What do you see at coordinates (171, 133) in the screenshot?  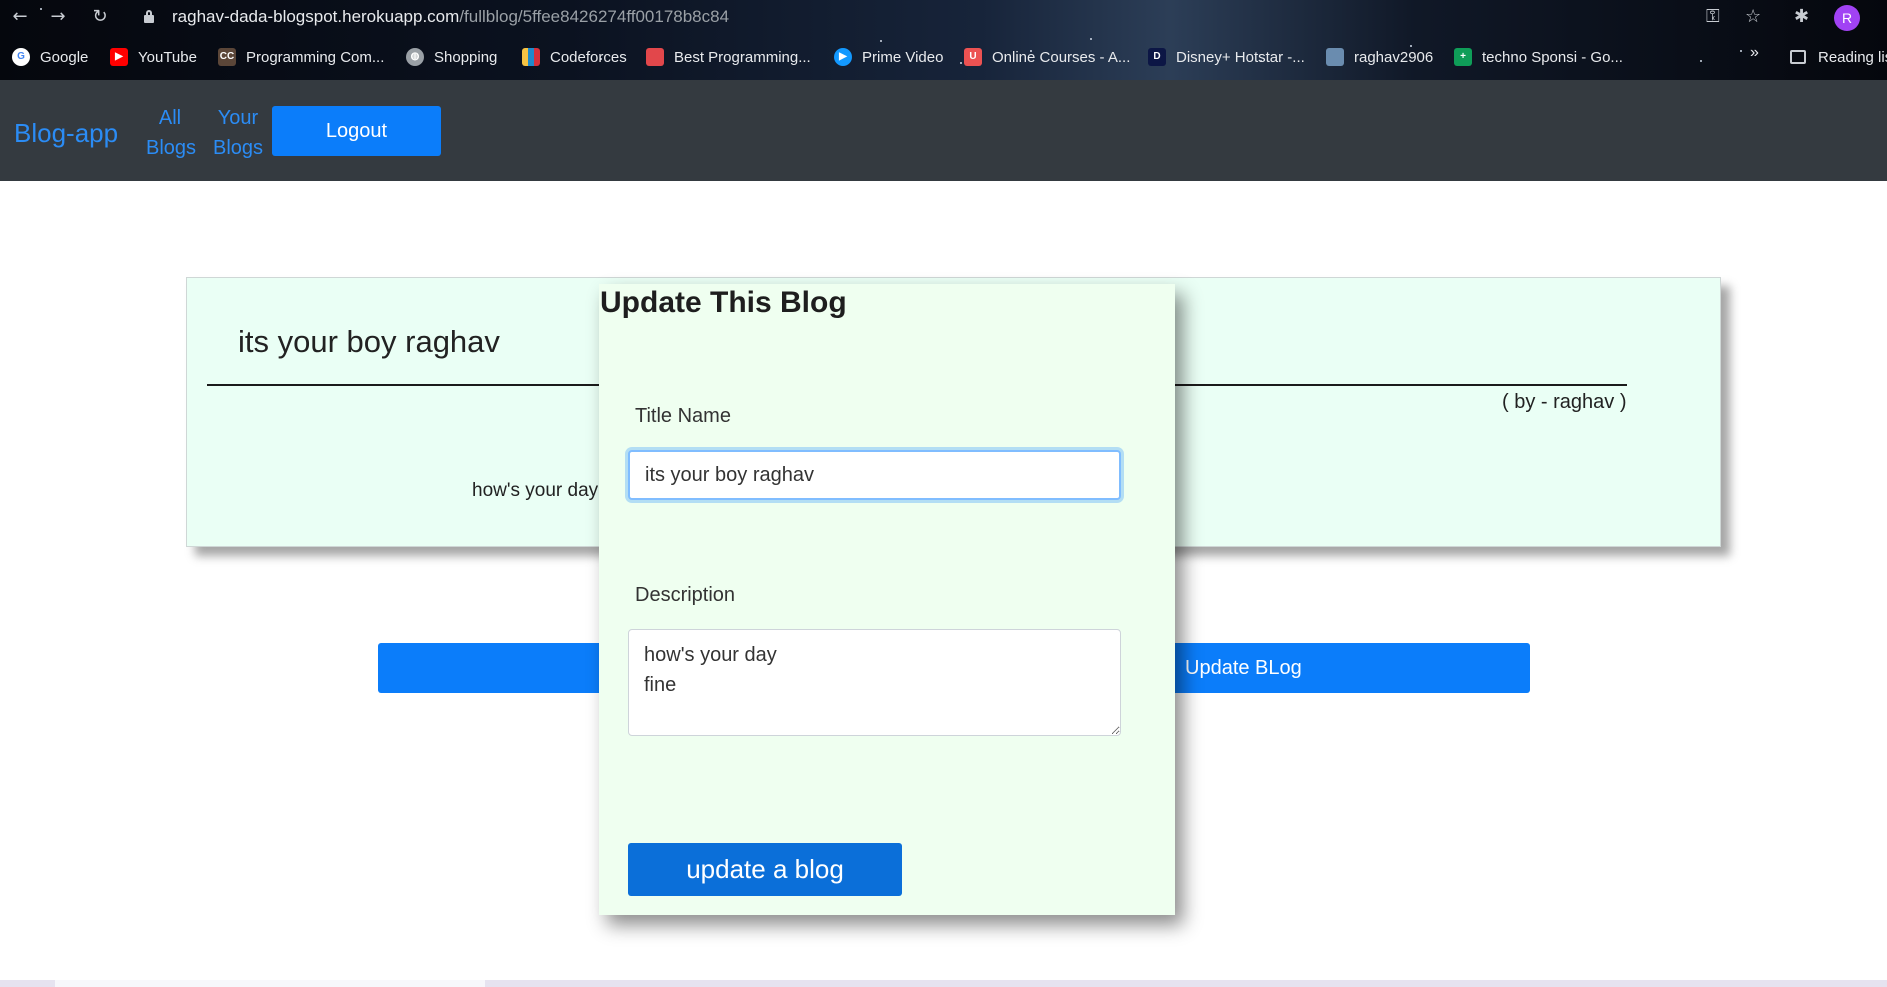 I see `nav-all-blogs: All Blogs` at bounding box center [171, 133].